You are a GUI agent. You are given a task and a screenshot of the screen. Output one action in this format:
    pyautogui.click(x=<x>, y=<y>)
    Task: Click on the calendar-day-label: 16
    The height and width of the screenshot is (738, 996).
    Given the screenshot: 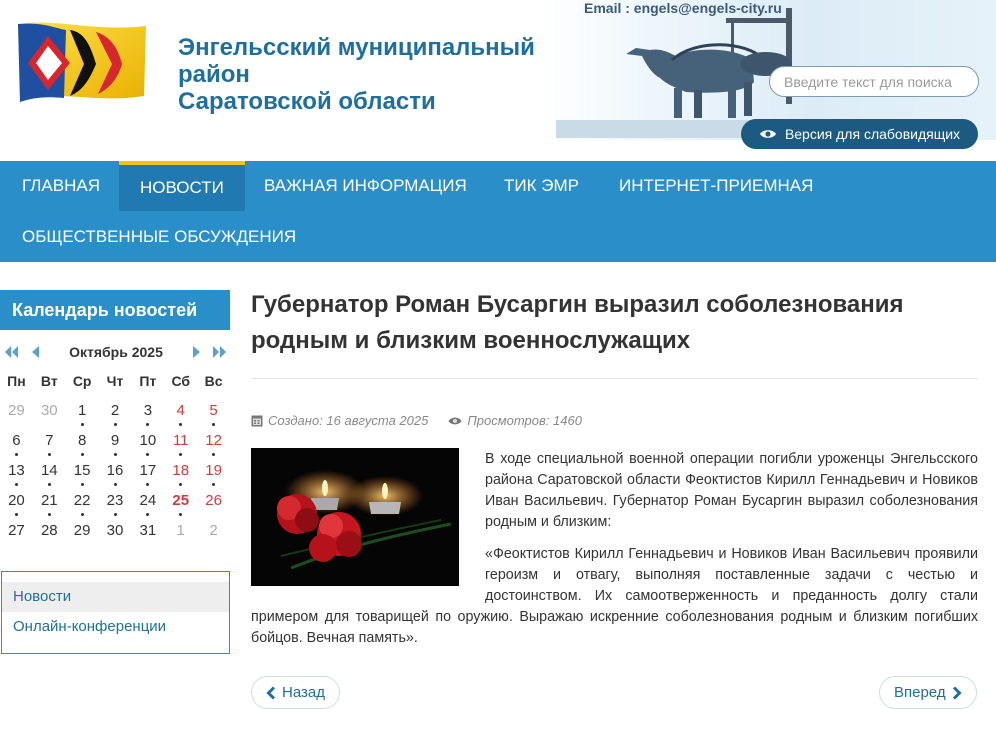 What is the action you would take?
    pyautogui.click(x=115, y=470)
    